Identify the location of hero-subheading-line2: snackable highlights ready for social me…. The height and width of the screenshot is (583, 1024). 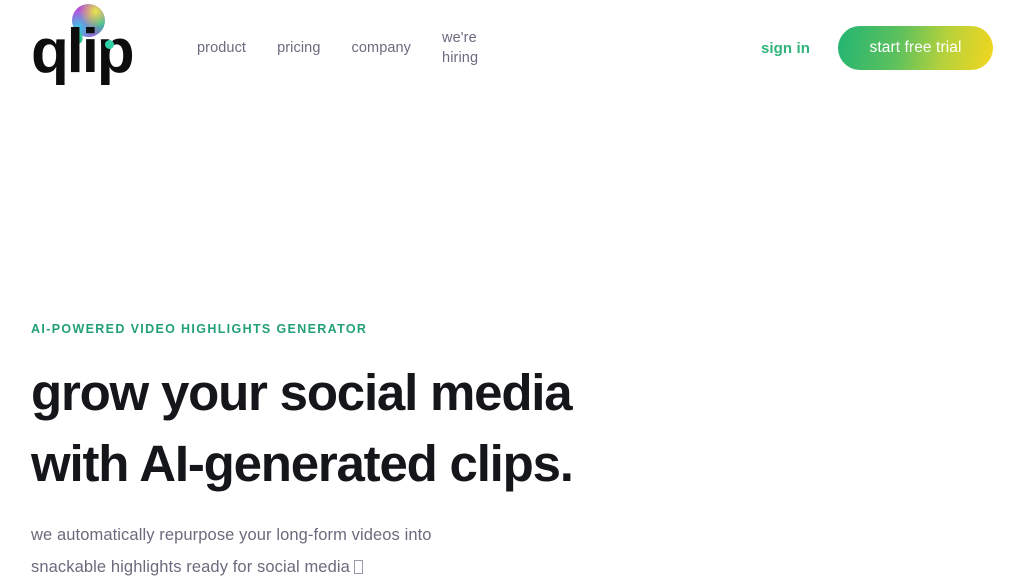
(381, 567).